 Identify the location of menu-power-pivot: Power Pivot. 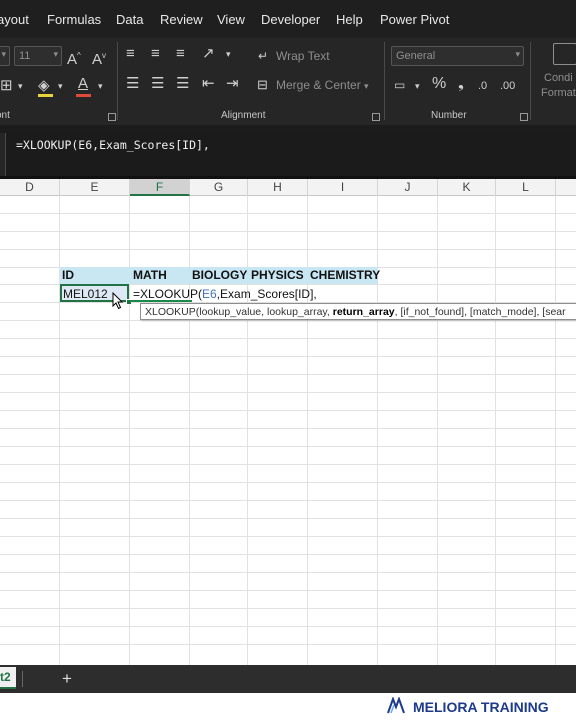
(414, 19).